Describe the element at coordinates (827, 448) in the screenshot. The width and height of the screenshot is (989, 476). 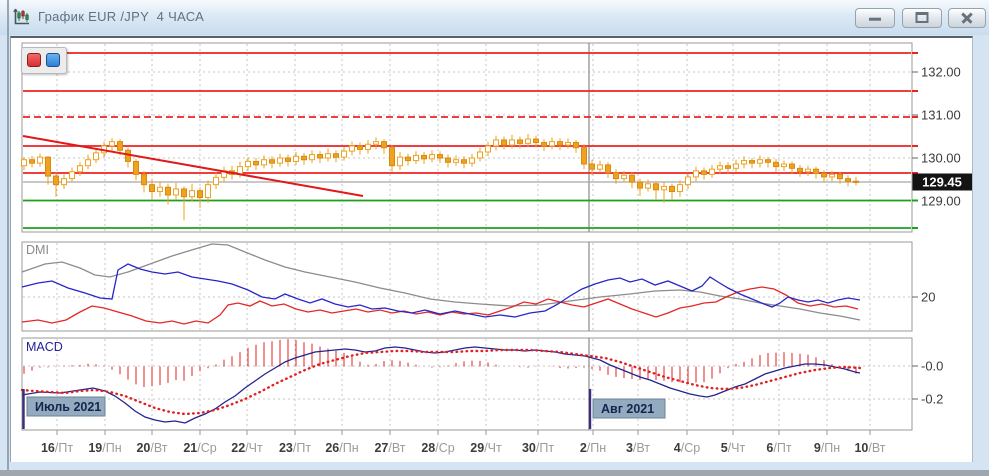
I see `svg-text: 9/Пн` at that location.